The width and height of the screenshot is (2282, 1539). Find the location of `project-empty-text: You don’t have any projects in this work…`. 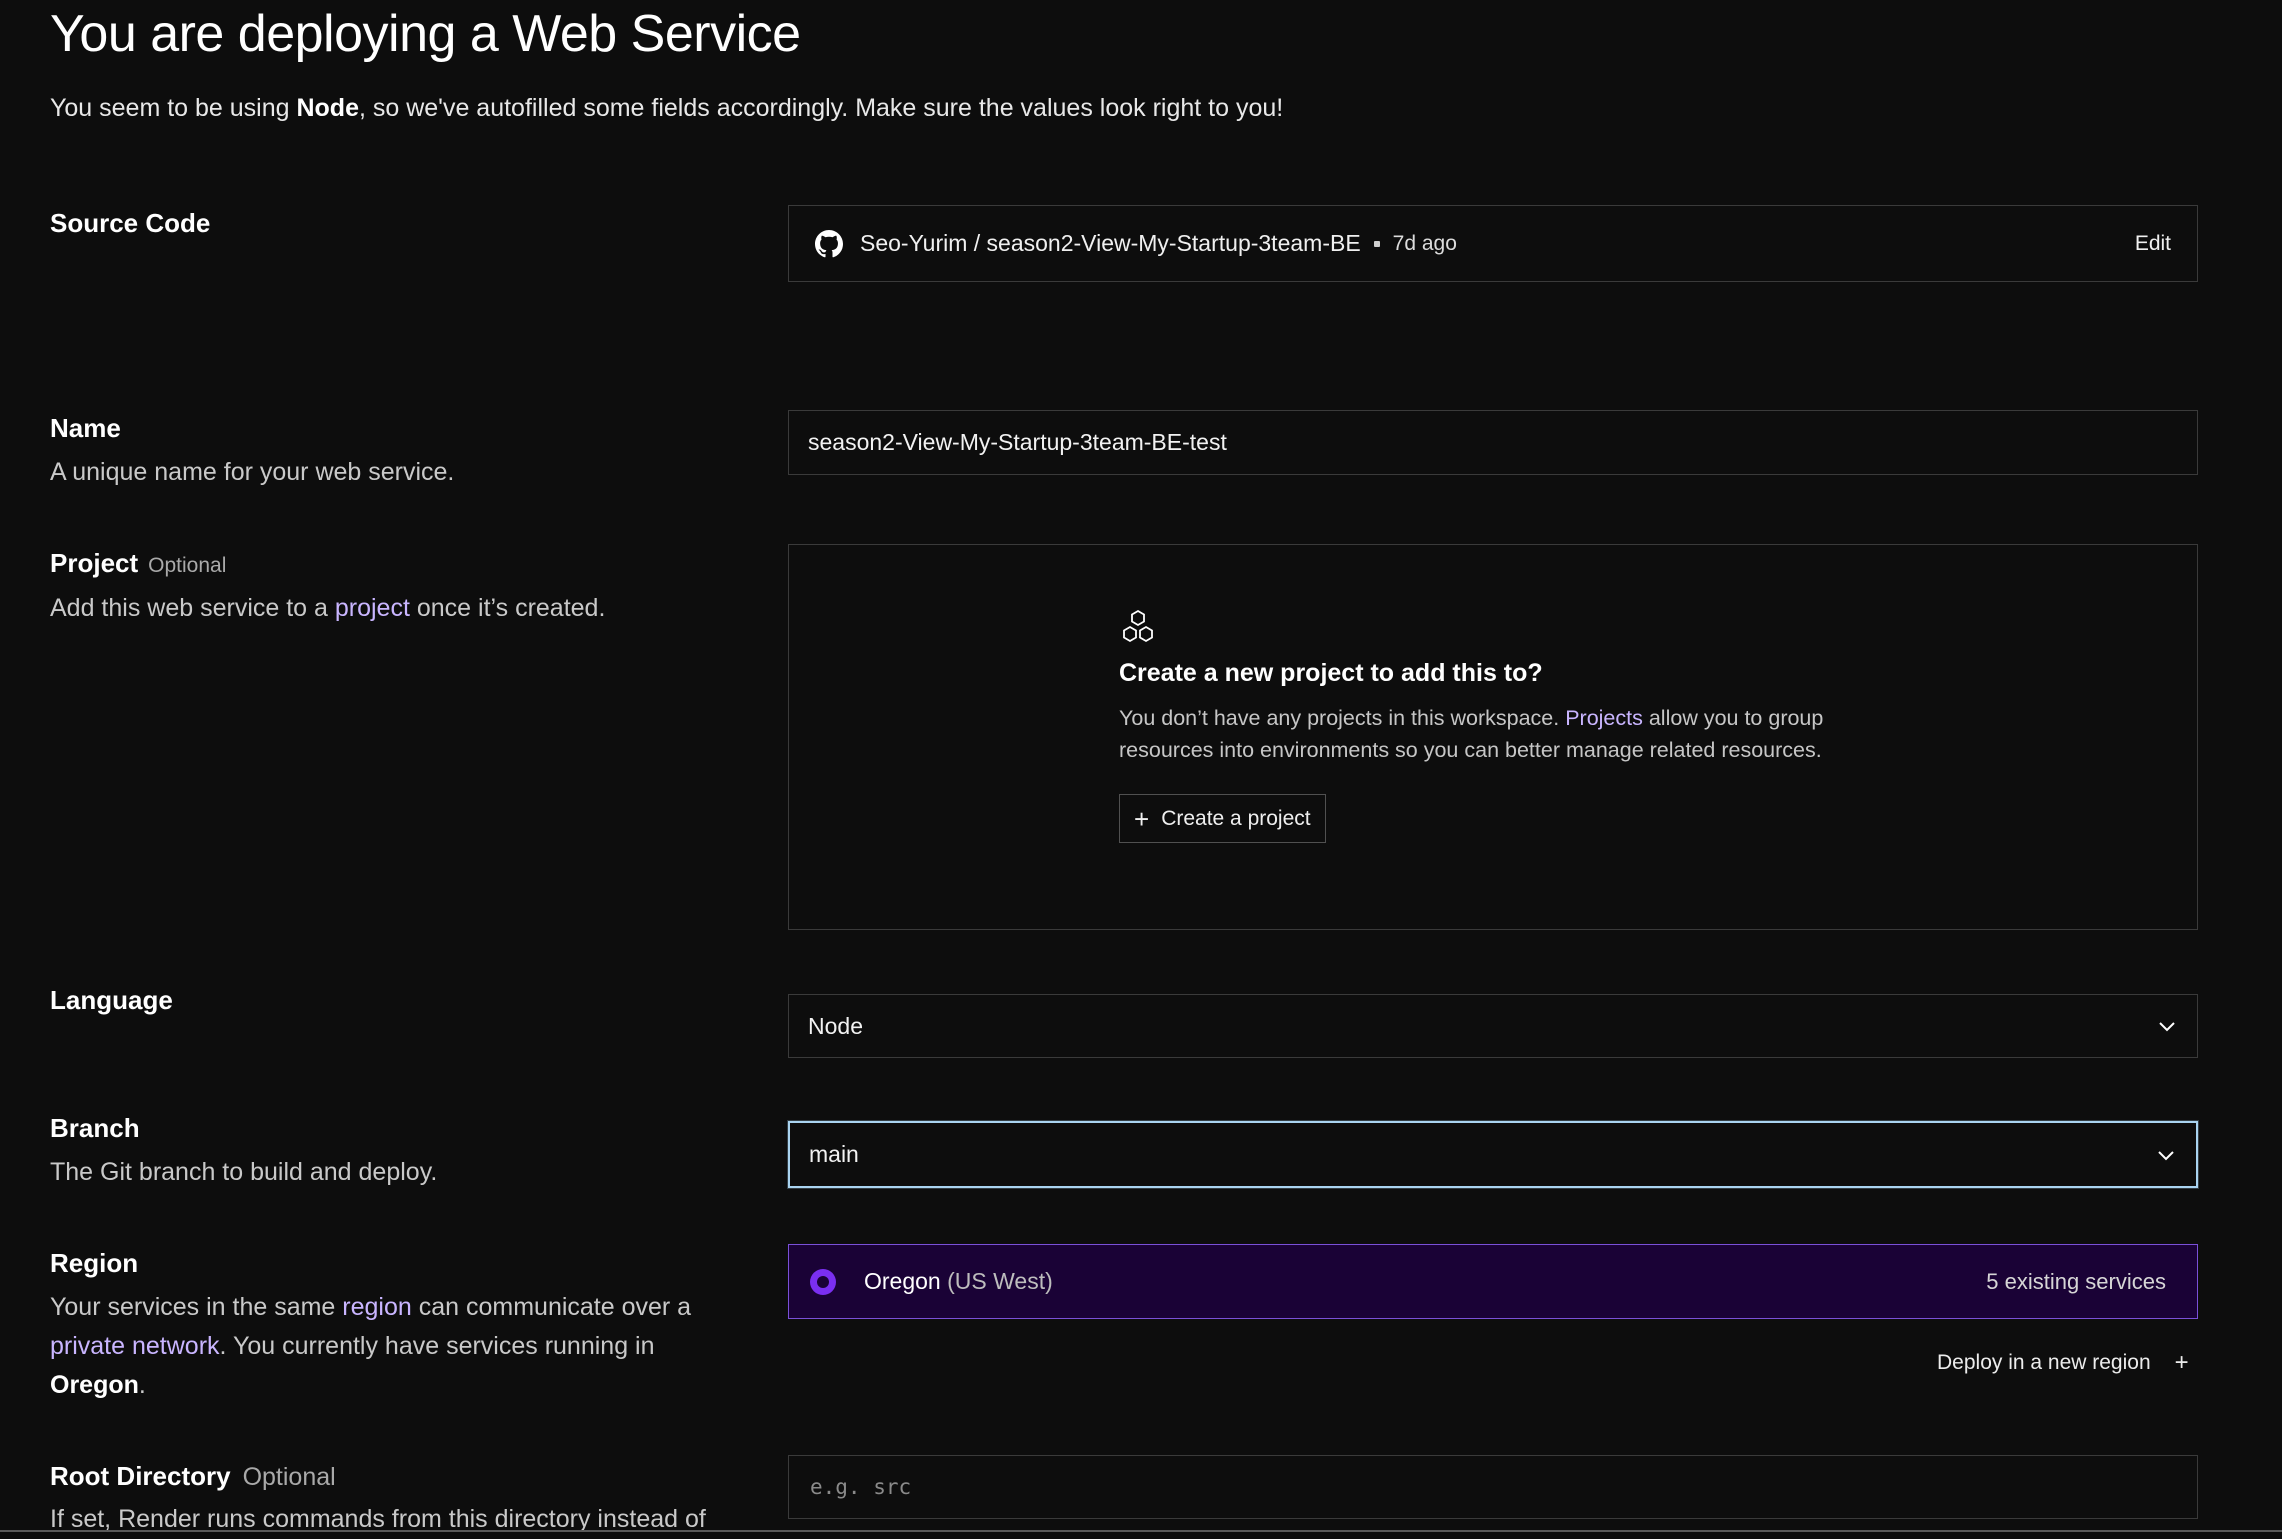

project-empty-text: You don’t have any projects in this work… is located at coordinates (1471, 734).